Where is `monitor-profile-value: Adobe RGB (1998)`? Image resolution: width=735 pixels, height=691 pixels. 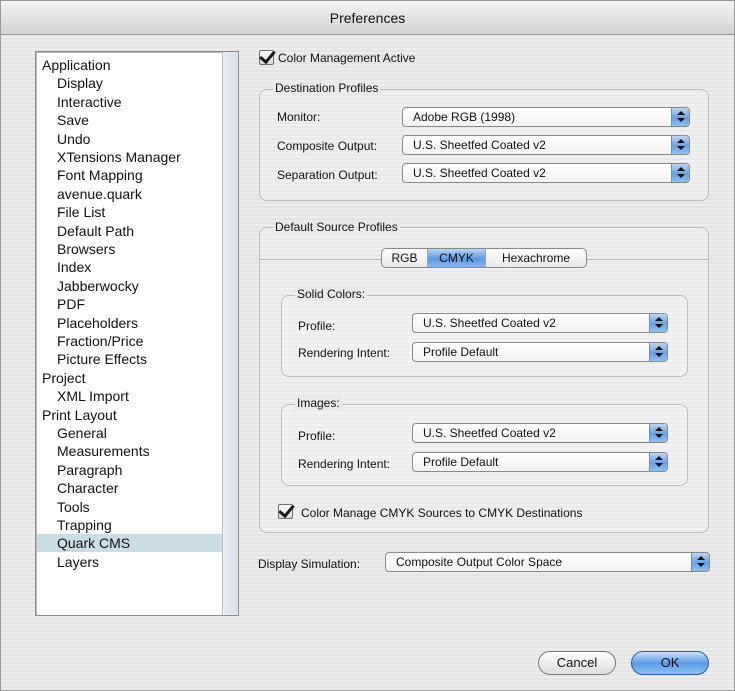
monitor-profile-value: Adobe RGB (1998) is located at coordinates (464, 117).